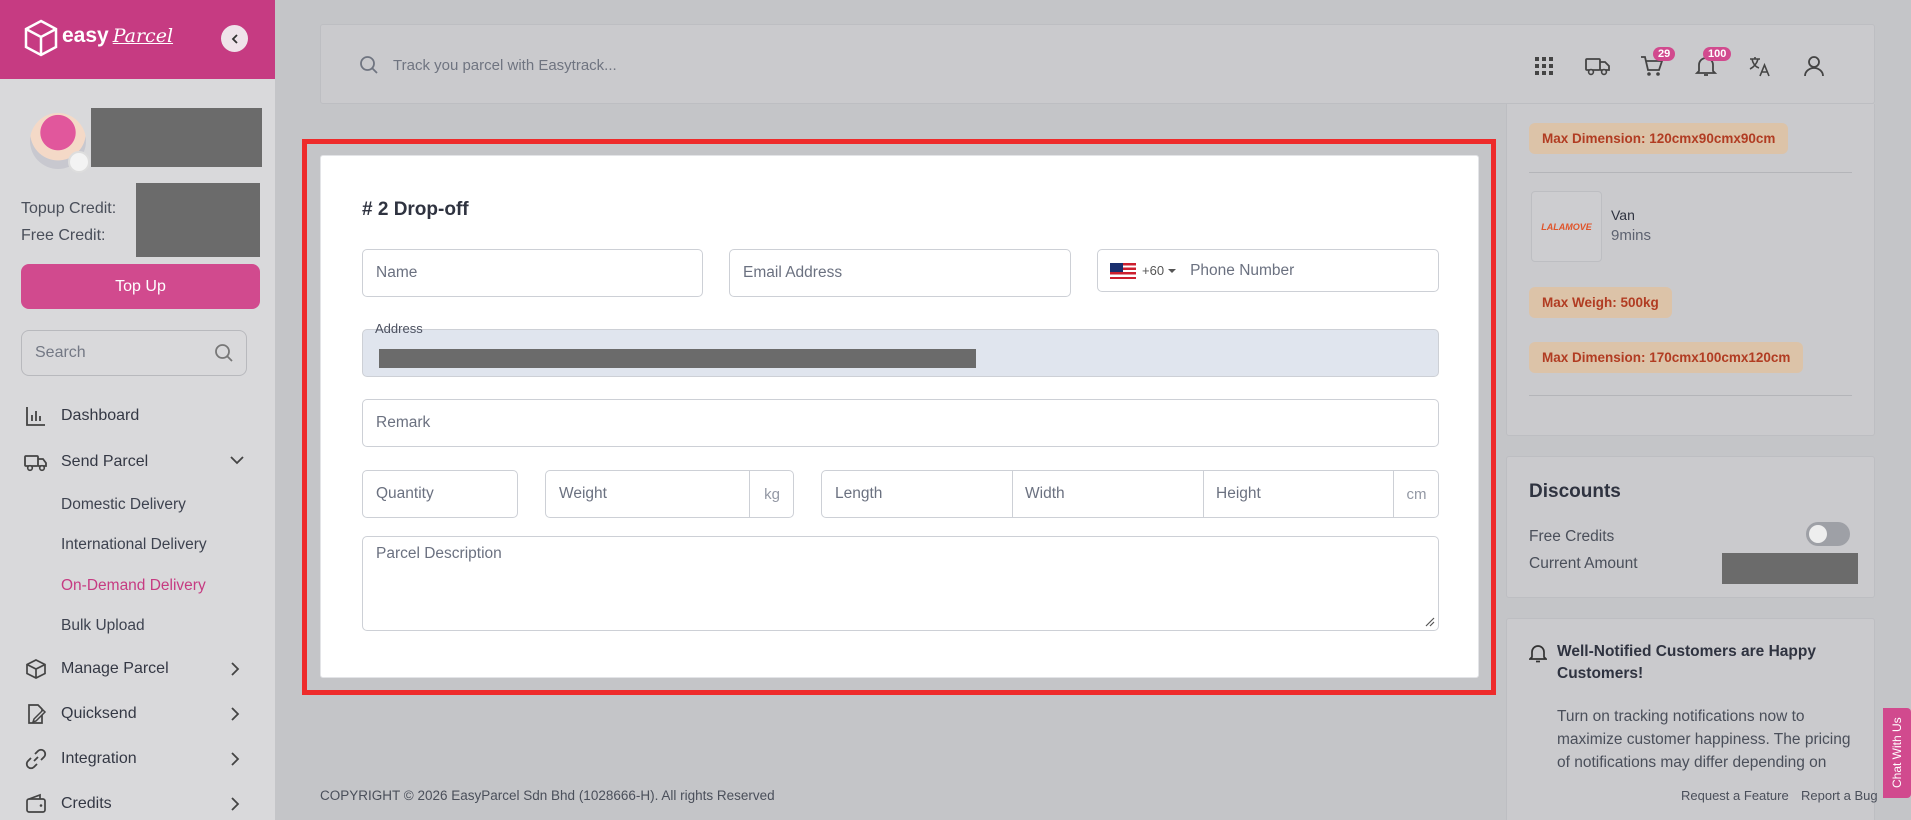 This screenshot has width=1911, height=820. What do you see at coordinates (176, 137) in the screenshot?
I see `redacted-username` at bounding box center [176, 137].